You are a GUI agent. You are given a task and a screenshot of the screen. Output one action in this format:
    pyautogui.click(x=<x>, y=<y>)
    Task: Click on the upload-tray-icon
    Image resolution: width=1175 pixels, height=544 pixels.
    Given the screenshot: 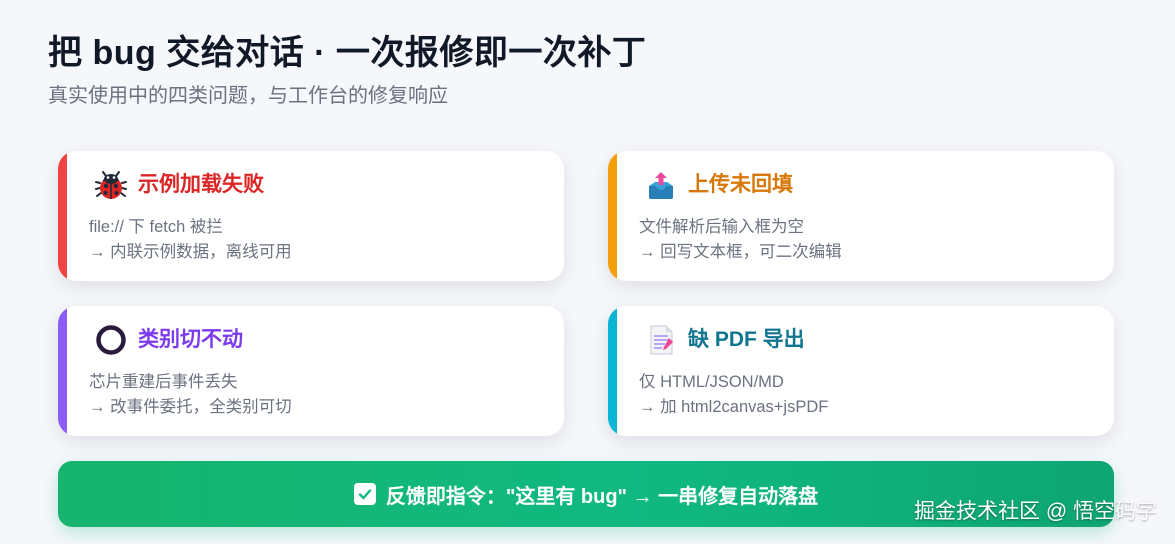 What is the action you would take?
    pyautogui.click(x=661, y=185)
    